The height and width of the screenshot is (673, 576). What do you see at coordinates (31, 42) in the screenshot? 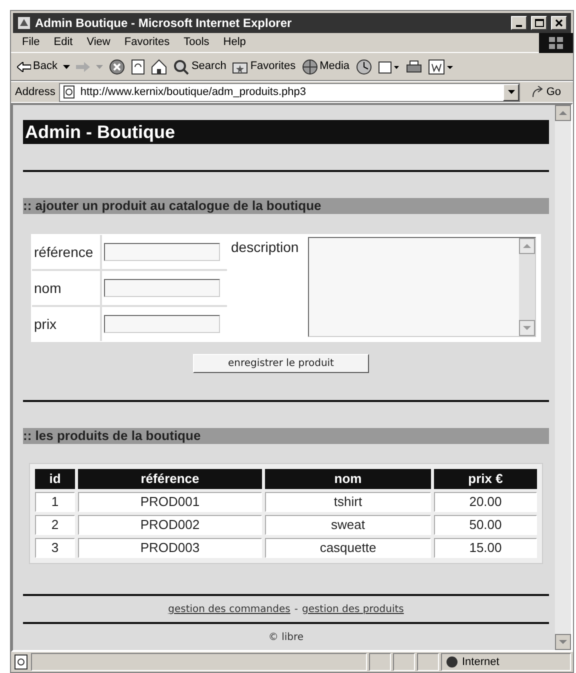
I see `menu-item: File` at bounding box center [31, 42].